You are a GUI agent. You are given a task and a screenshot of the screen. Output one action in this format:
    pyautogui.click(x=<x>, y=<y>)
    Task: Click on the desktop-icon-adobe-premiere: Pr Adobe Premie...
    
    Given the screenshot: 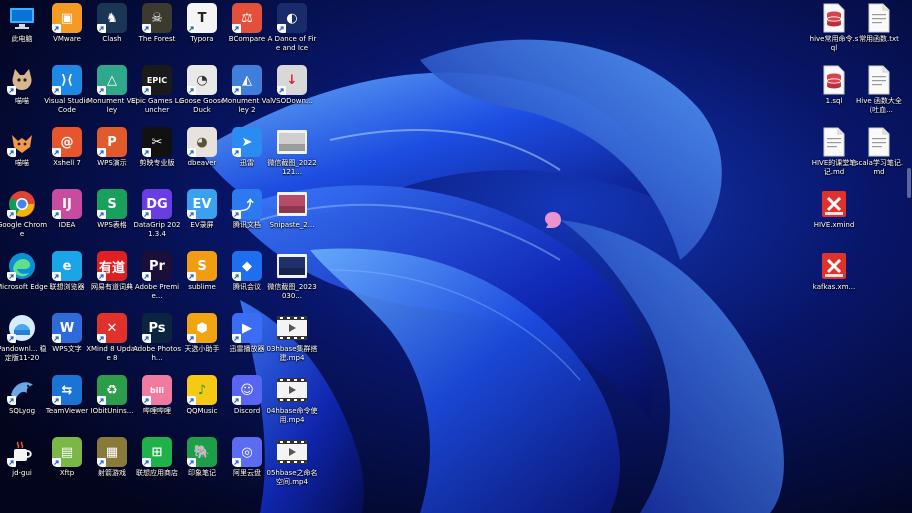 What is the action you would take?
    pyautogui.click(x=157, y=276)
    